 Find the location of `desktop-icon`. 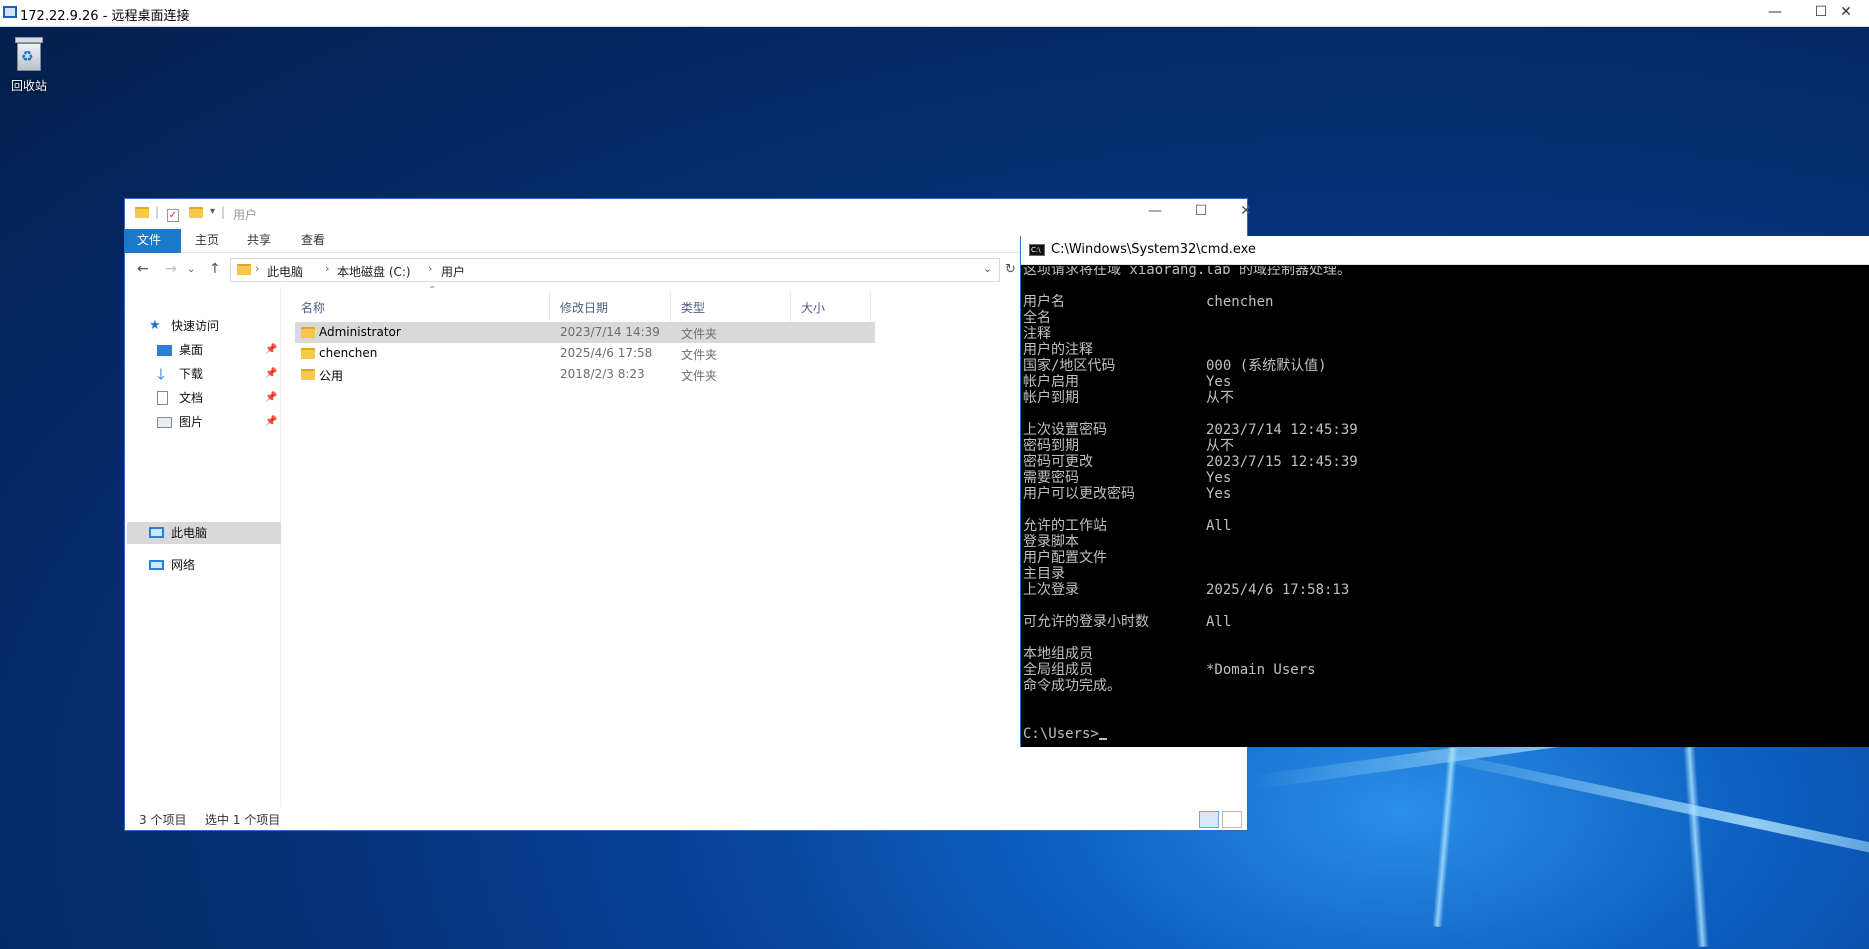

desktop-icon is located at coordinates (164, 350).